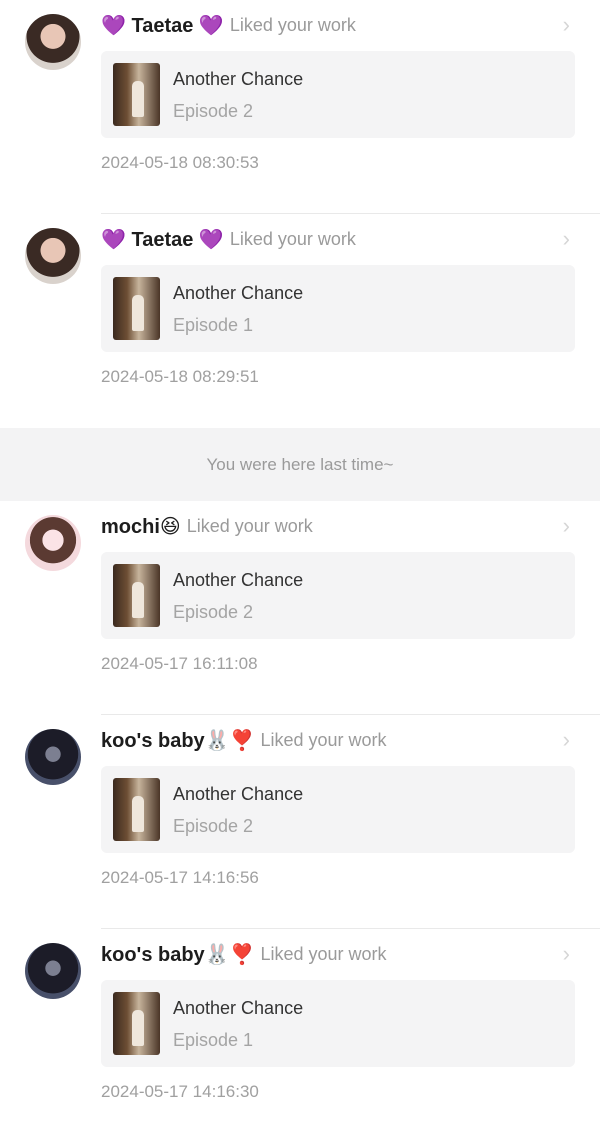  What do you see at coordinates (179, 663) in the screenshot?
I see `timestamp: 2024-05-17 16:11:08` at bounding box center [179, 663].